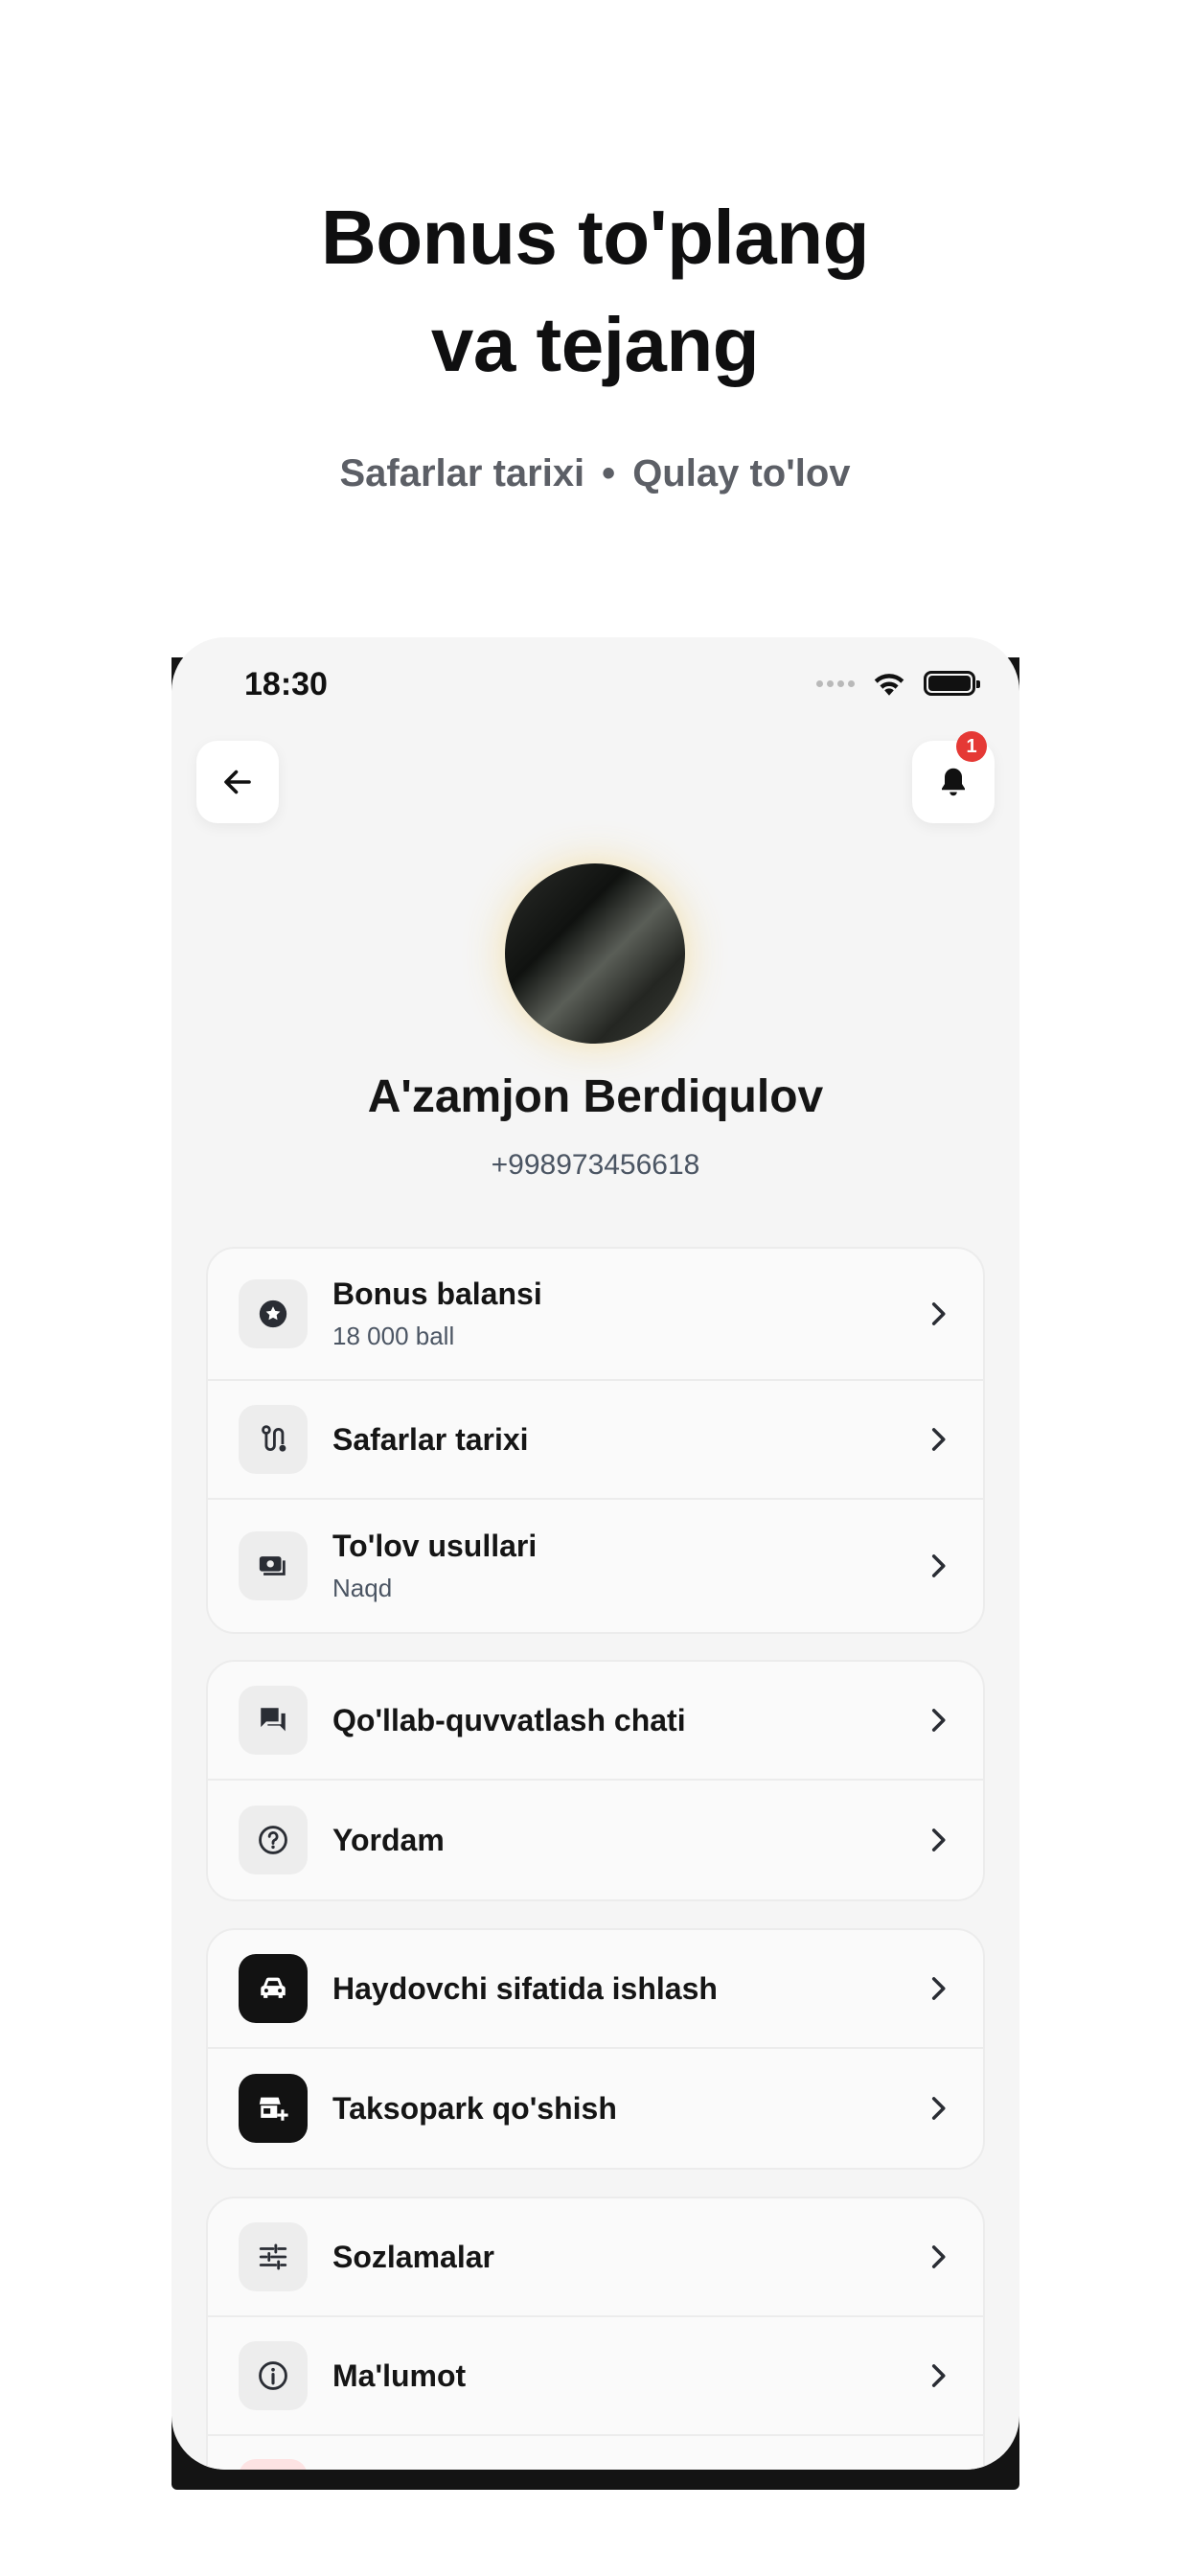  What do you see at coordinates (595, 2376) in the screenshot?
I see `menu-item-about: Ma'lumot` at bounding box center [595, 2376].